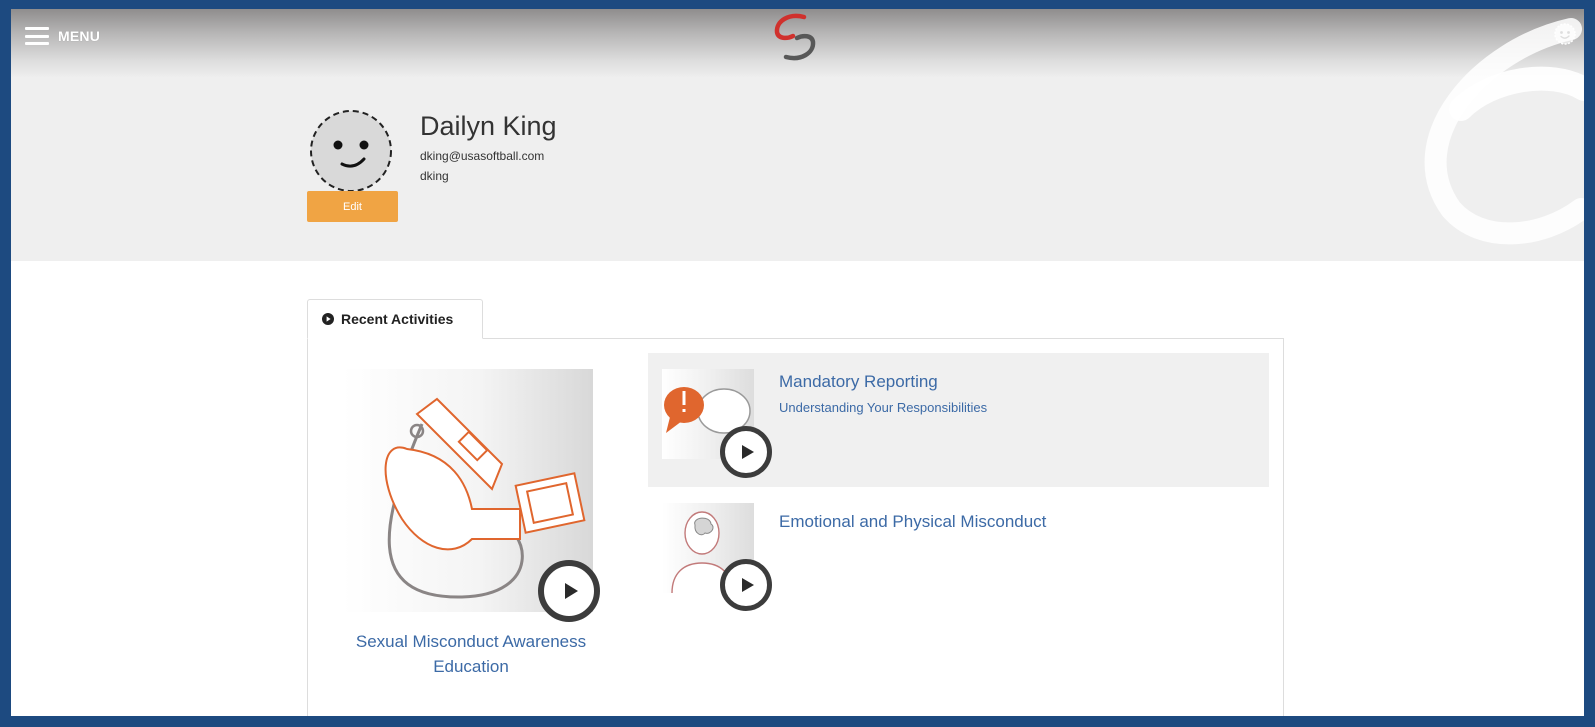 The width and height of the screenshot is (1595, 727). Describe the element at coordinates (351, 151) in the screenshot. I see `profile-avatar` at that location.